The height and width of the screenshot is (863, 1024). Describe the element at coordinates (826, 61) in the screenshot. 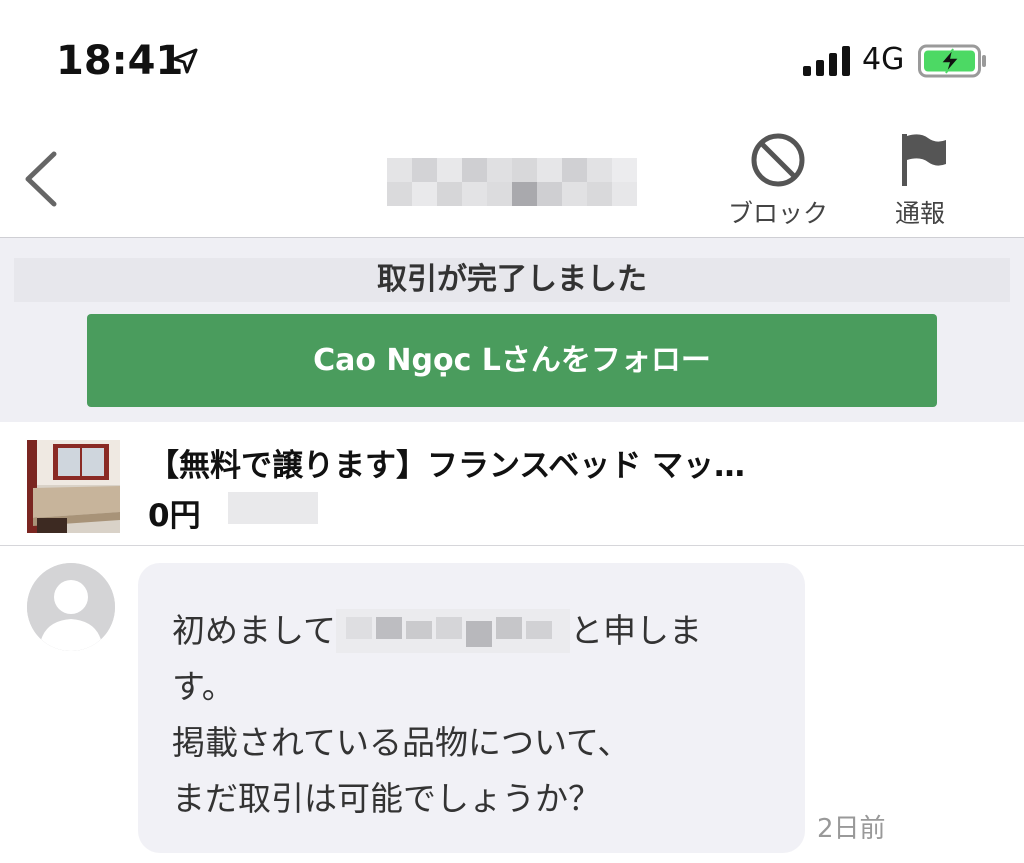

I see `cellular-signal-icon` at that location.